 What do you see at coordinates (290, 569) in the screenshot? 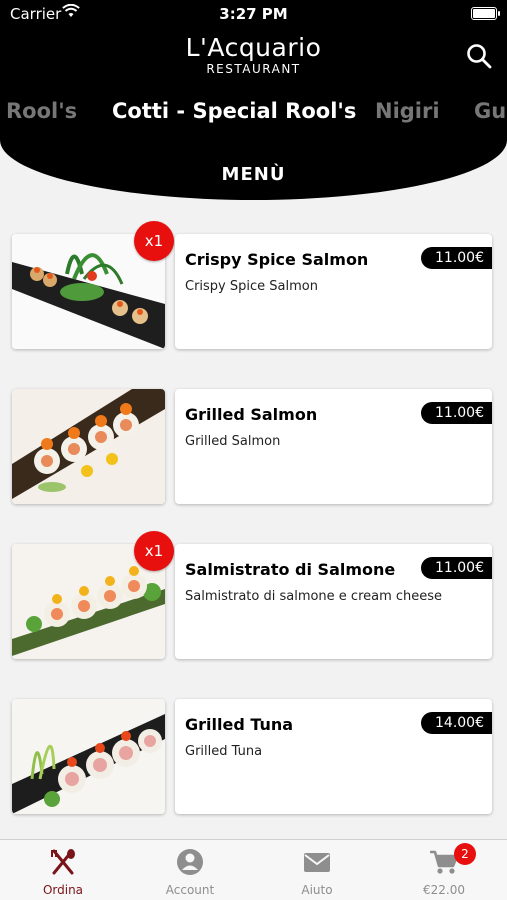
I see `dish-name: Salmistrato di Salmone` at bounding box center [290, 569].